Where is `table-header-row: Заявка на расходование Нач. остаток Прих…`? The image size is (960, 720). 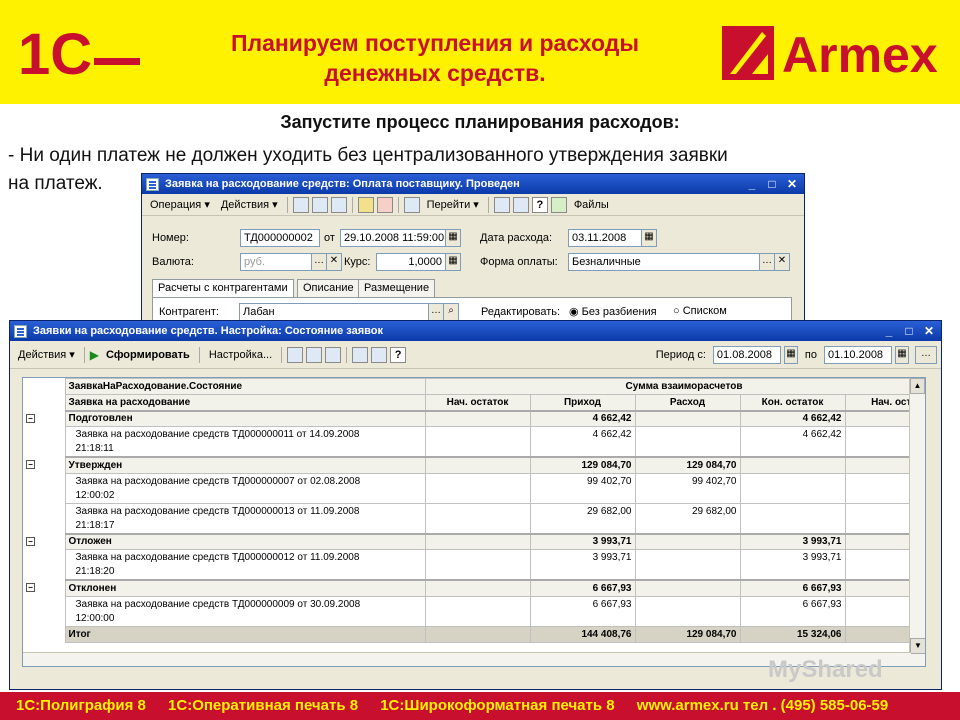 table-header-row: Заявка на расходование Нач. остаток Прих… is located at coordinates (474, 402).